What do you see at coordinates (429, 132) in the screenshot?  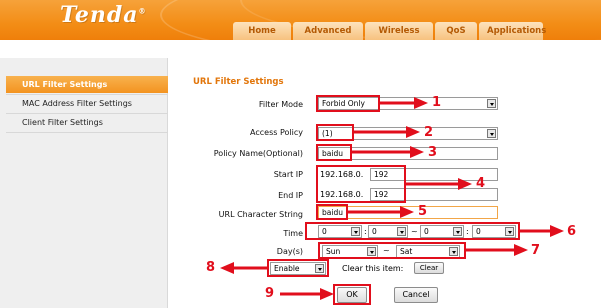 I see `annotation-number-2: 2` at bounding box center [429, 132].